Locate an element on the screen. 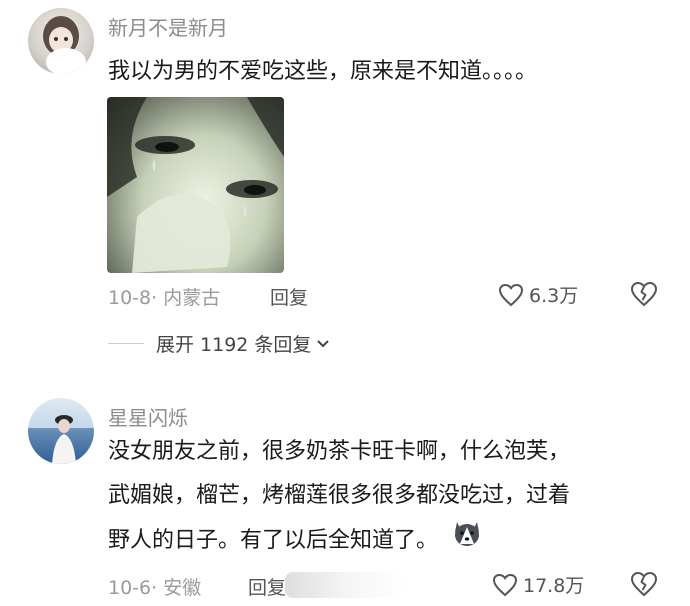  like-count: 6.3万 is located at coordinates (554, 296).